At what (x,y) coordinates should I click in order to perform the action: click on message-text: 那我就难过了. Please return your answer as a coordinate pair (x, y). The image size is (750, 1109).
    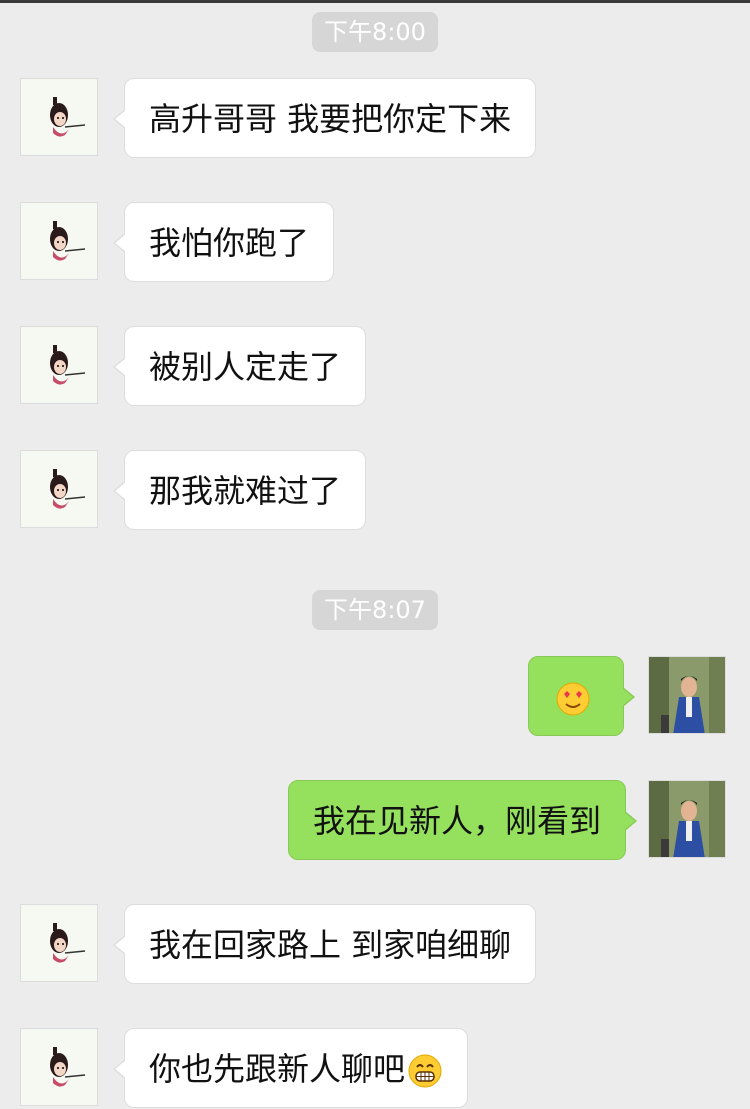
    Looking at the image, I should click on (245, 491).